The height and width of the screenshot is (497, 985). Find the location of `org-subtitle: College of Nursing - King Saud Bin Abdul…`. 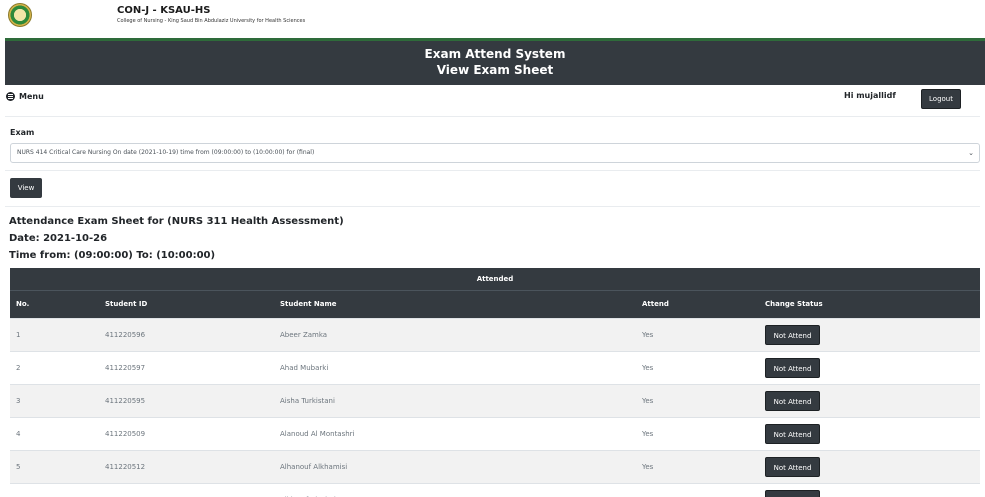

org-subtitle: College of Nursing - King Saud Bin Abdul… is located at coordinates (211, 21).